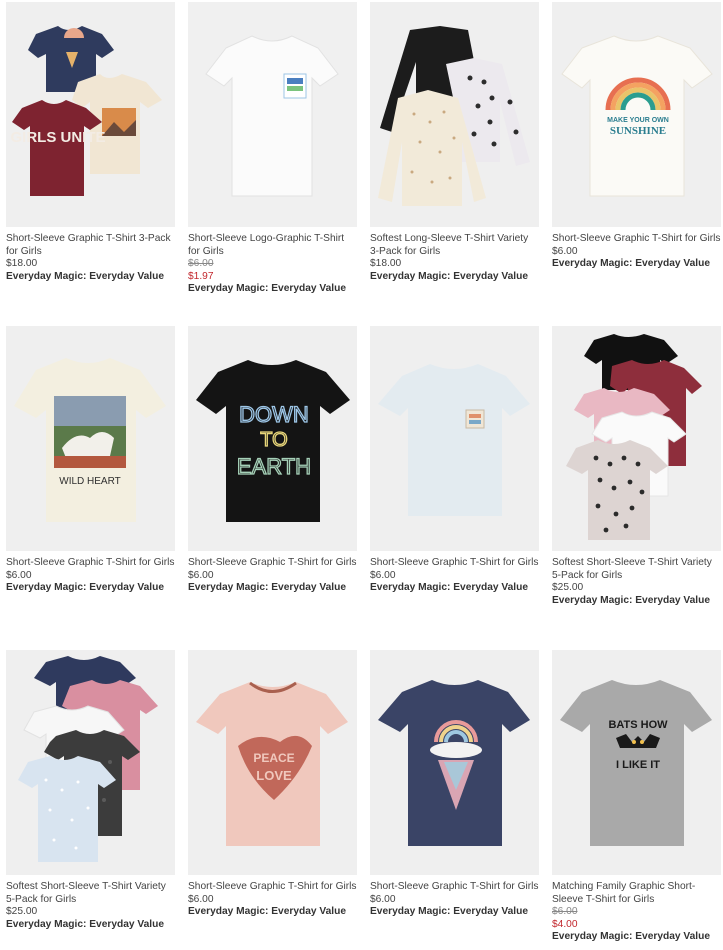 The image size is (723, 950). I want to click on shirt-graphic-text-3: EARTH, so click(274, 466).